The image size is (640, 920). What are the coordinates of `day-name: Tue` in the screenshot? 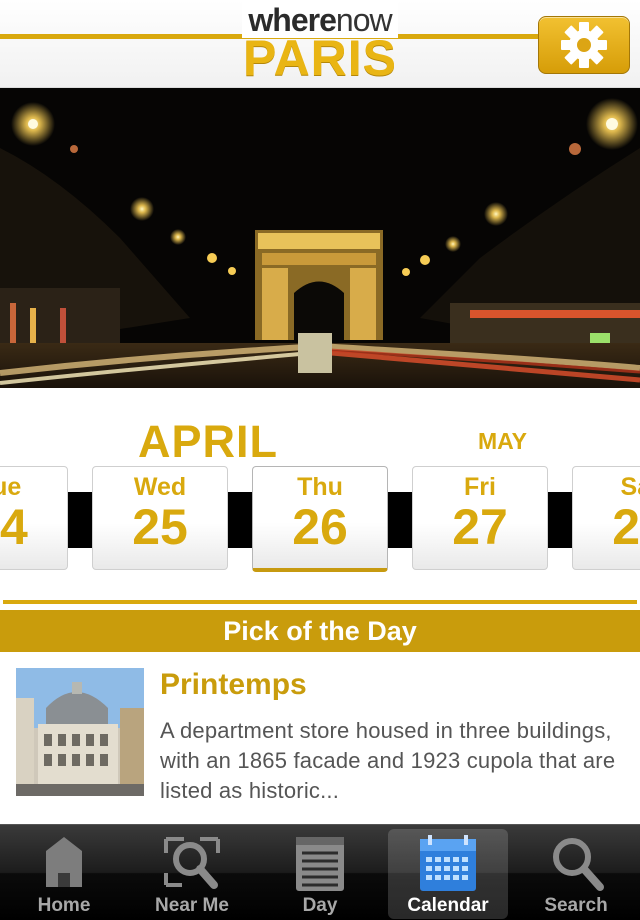 It's located at (11, 487).